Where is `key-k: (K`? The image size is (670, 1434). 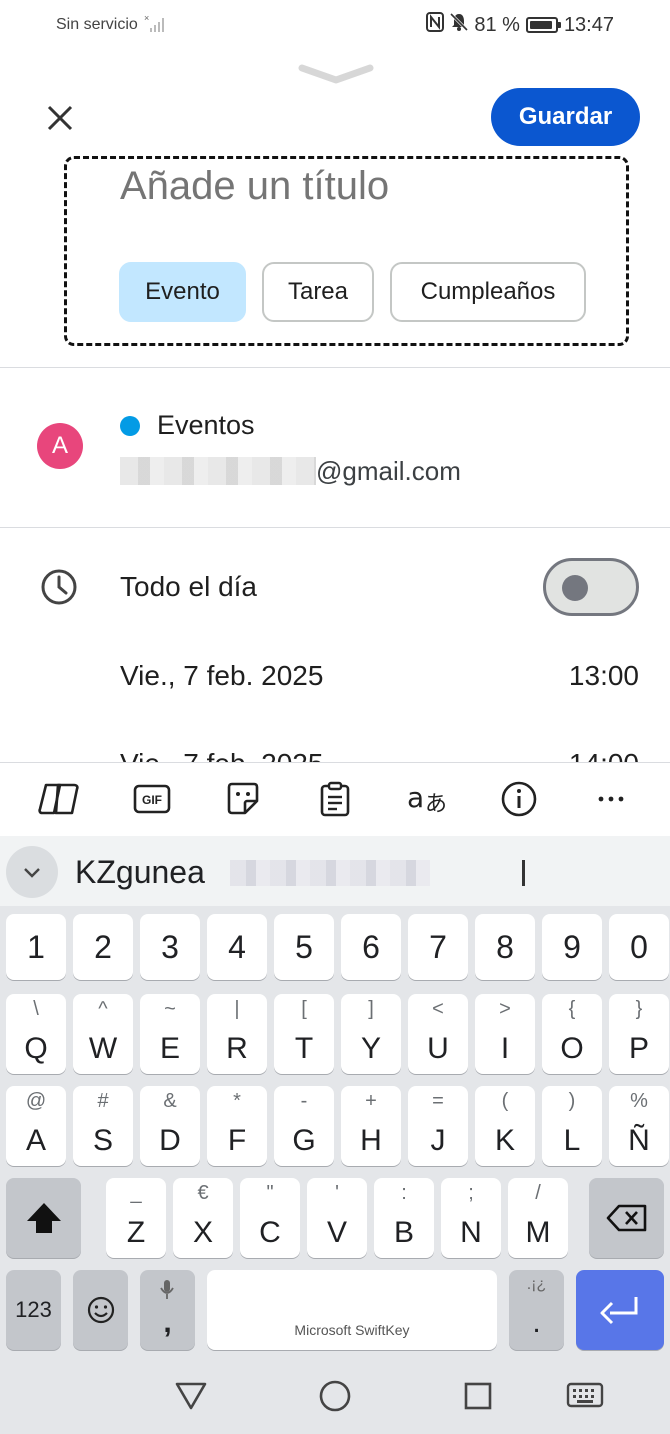
key-k: (K is located at coordinates (505, 1126).